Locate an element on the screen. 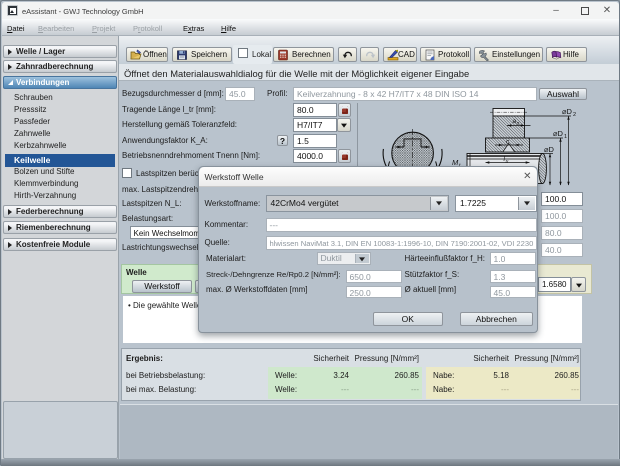  svg-text: 1 is located at coordinates (565, 137).